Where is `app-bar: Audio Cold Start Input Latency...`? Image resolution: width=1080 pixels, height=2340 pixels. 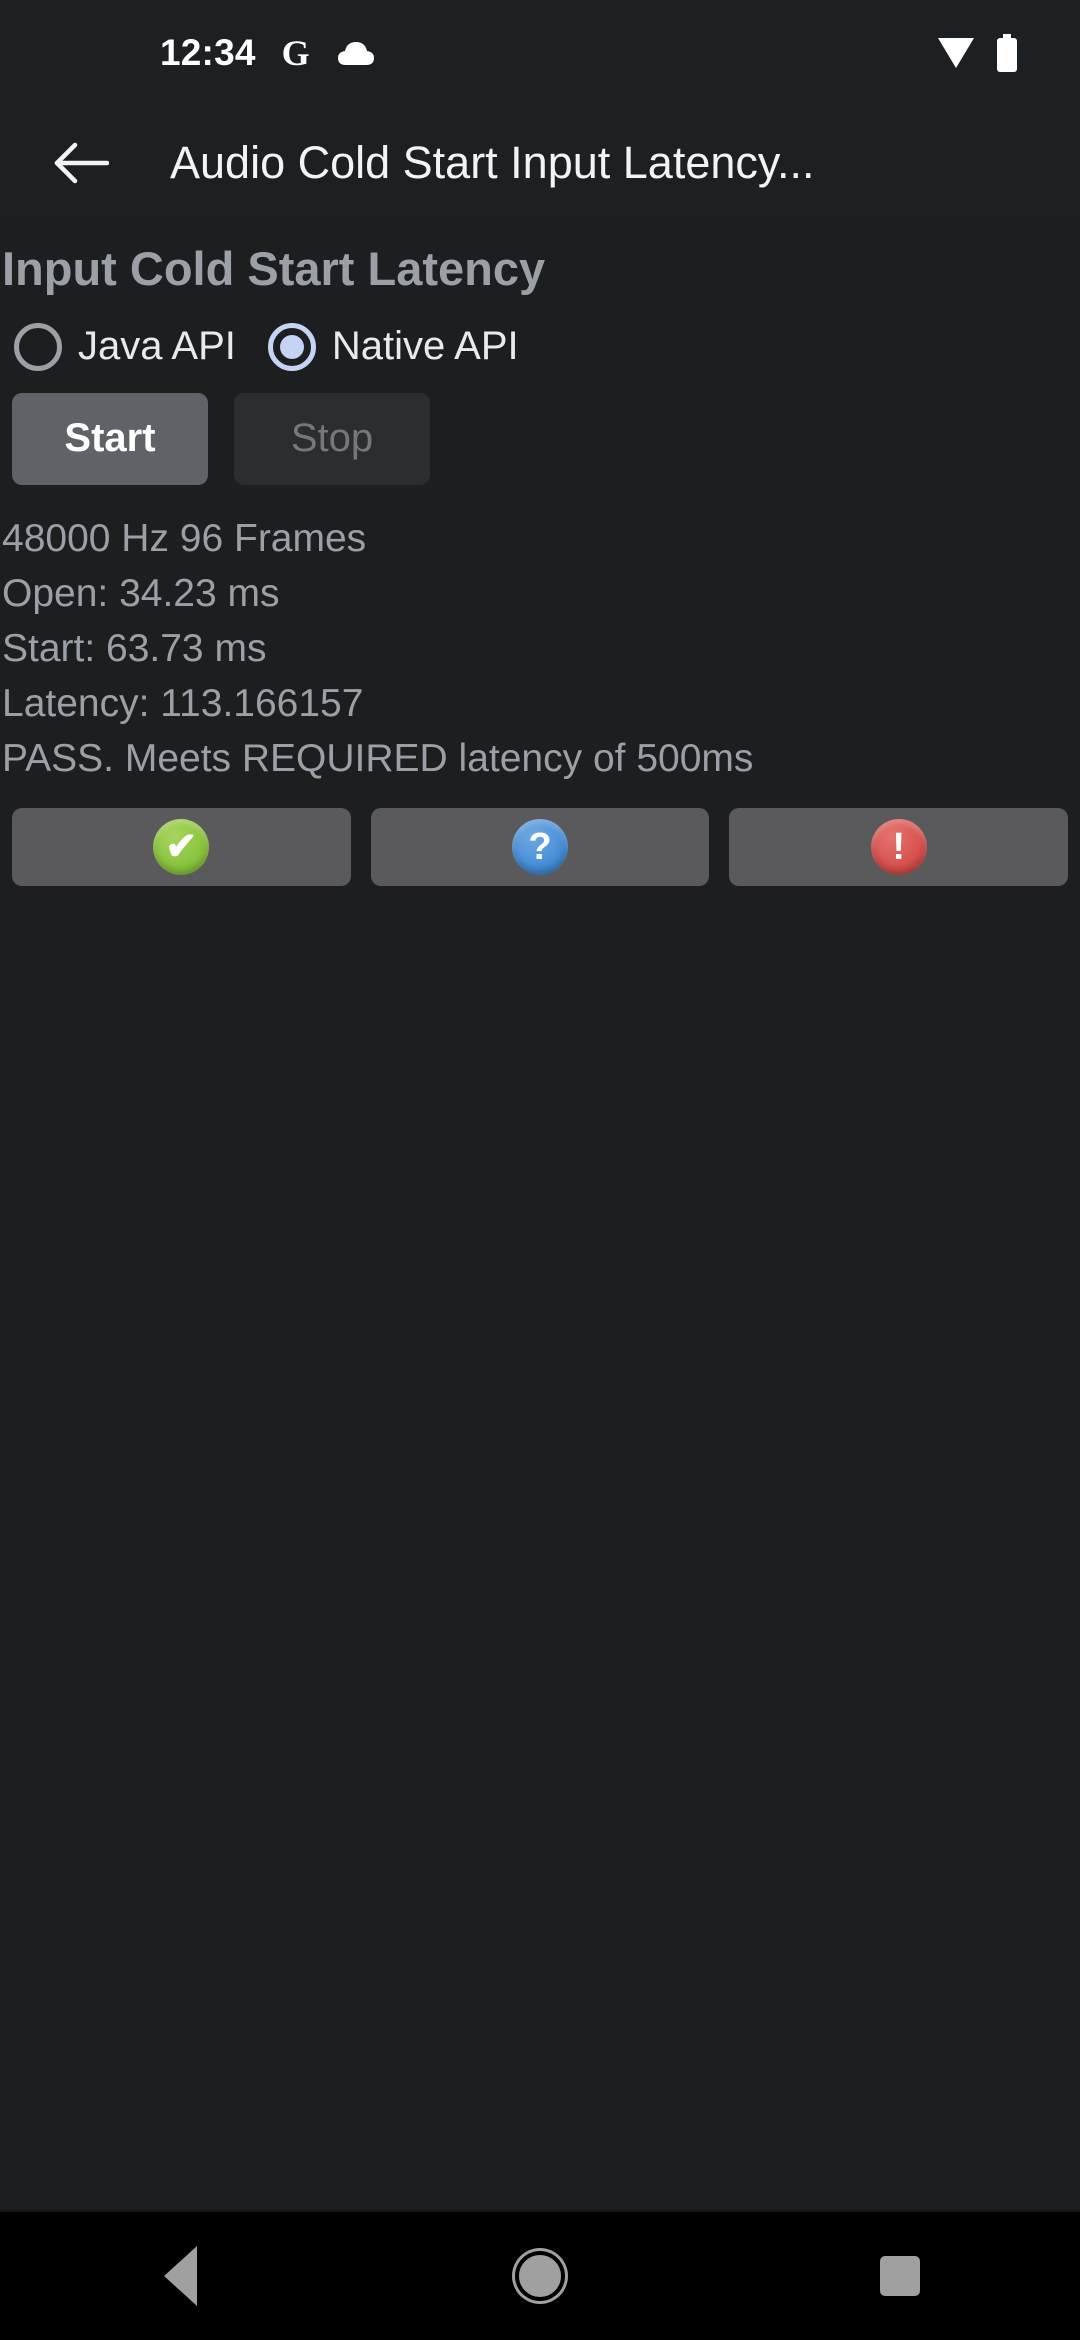 app-bar: Audio Cold Start Input Latency... is located at coordinates (540, 162).